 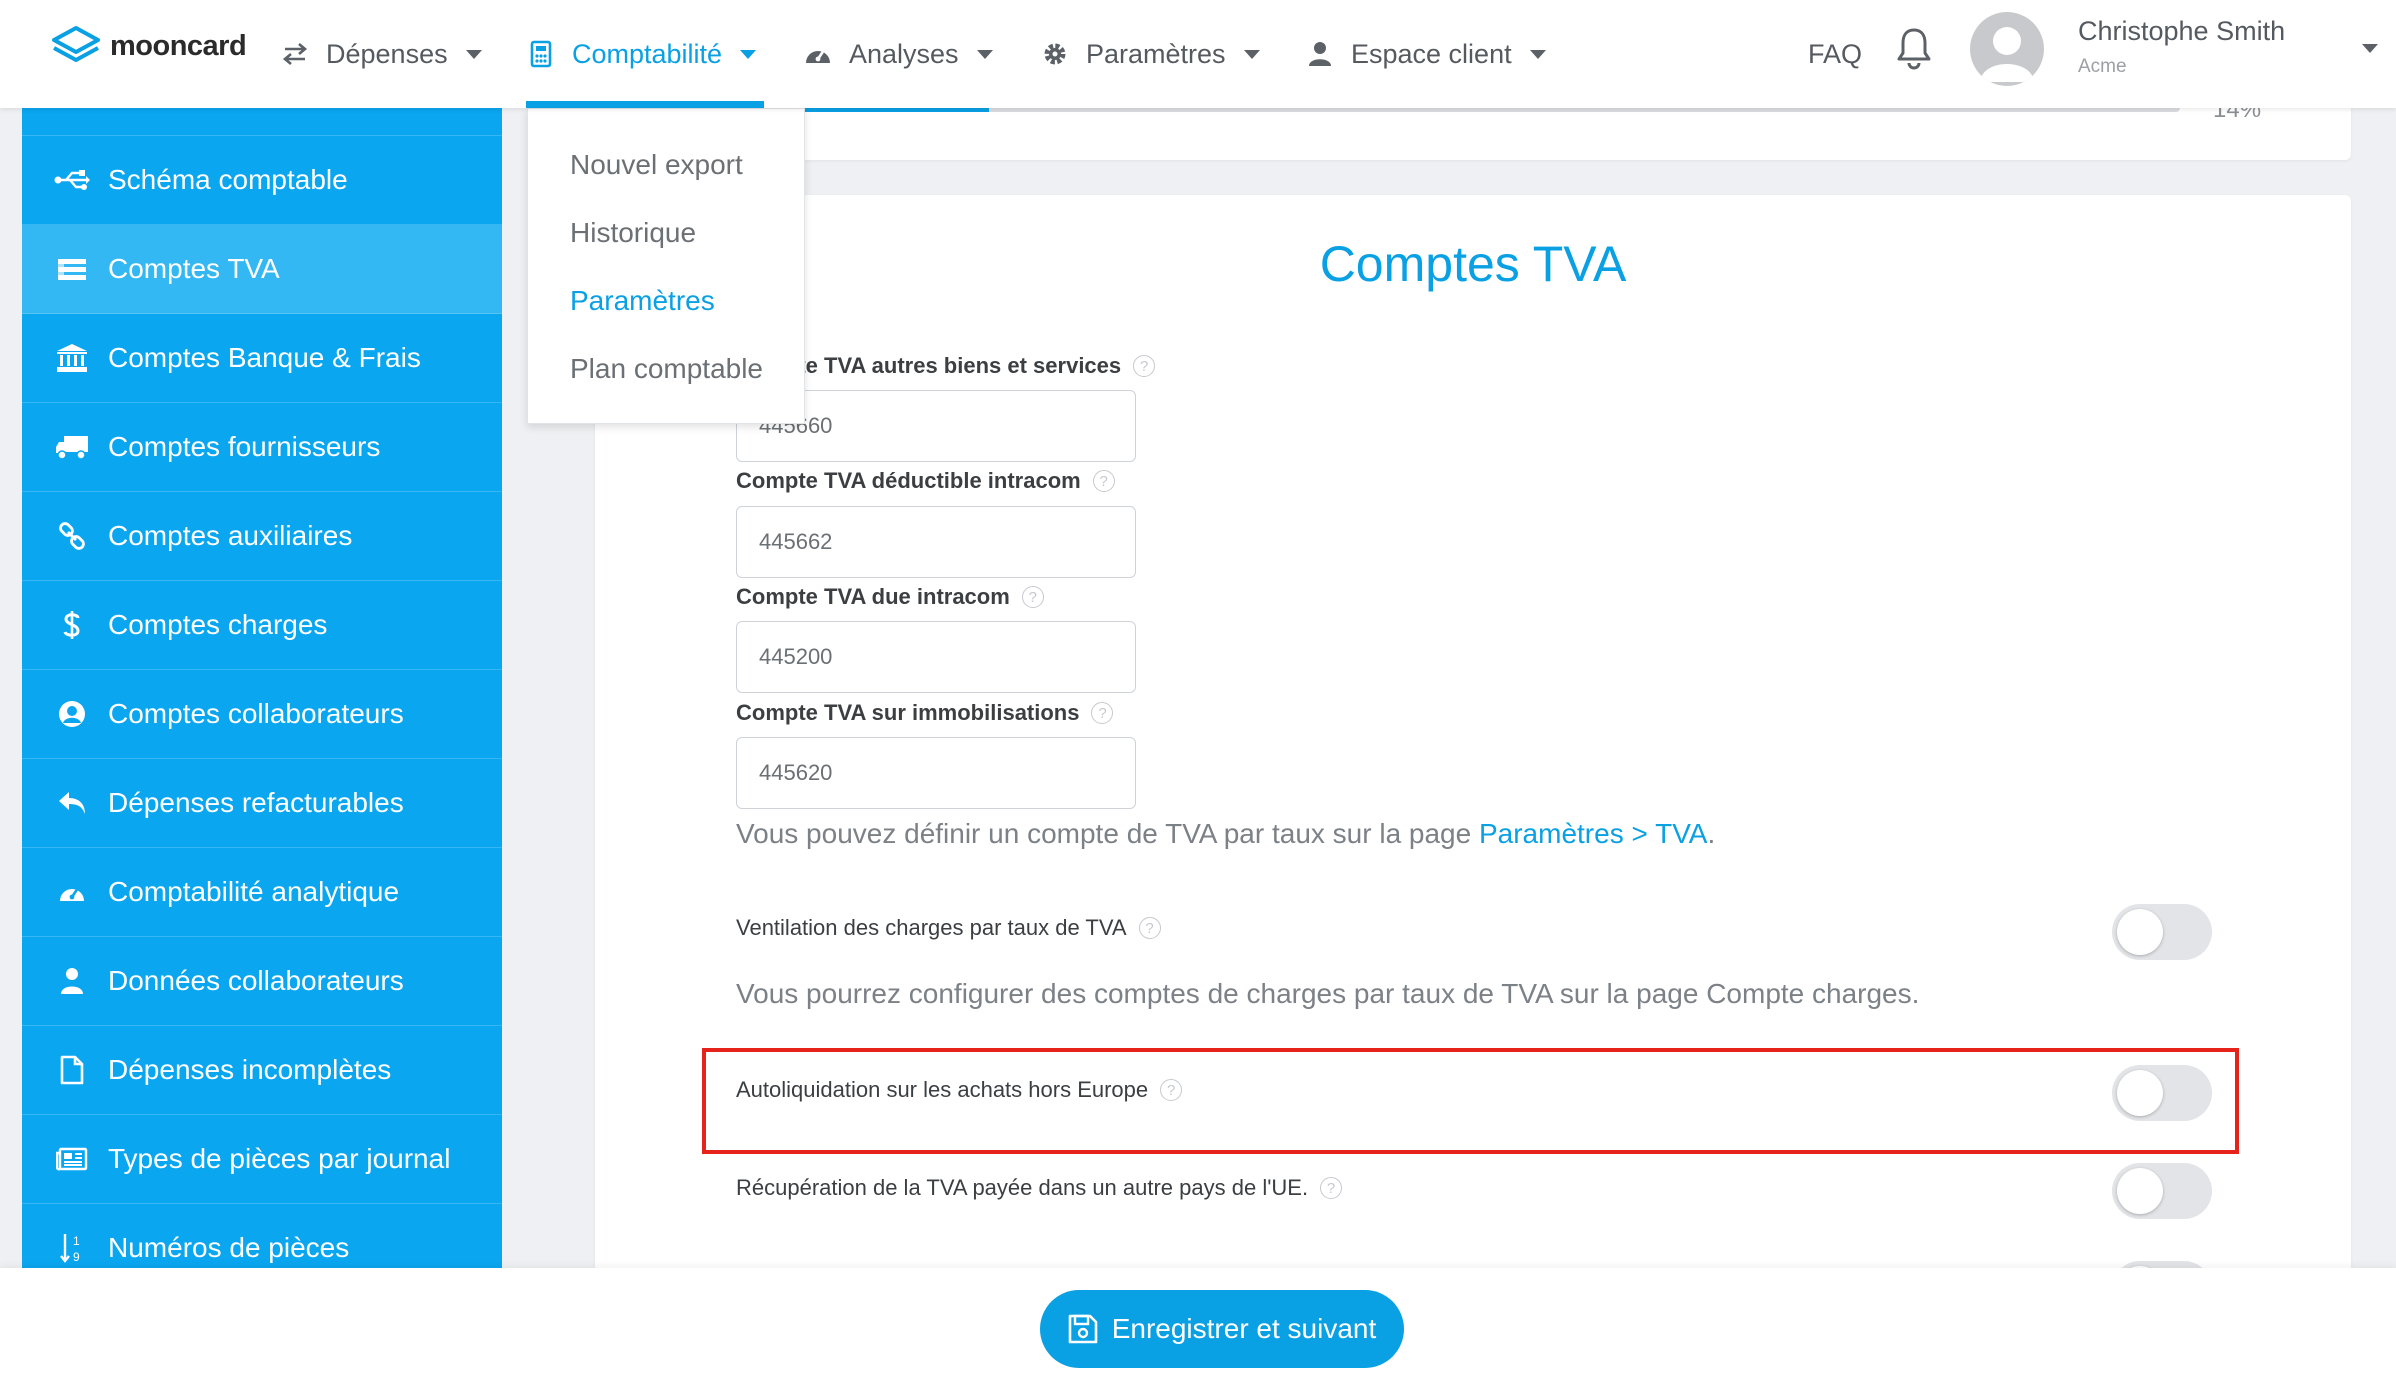 What do you see at coordinates (936, 773) in the screenshot?
I see `tva-immobilisations-input` at bounding box center [936, 773].